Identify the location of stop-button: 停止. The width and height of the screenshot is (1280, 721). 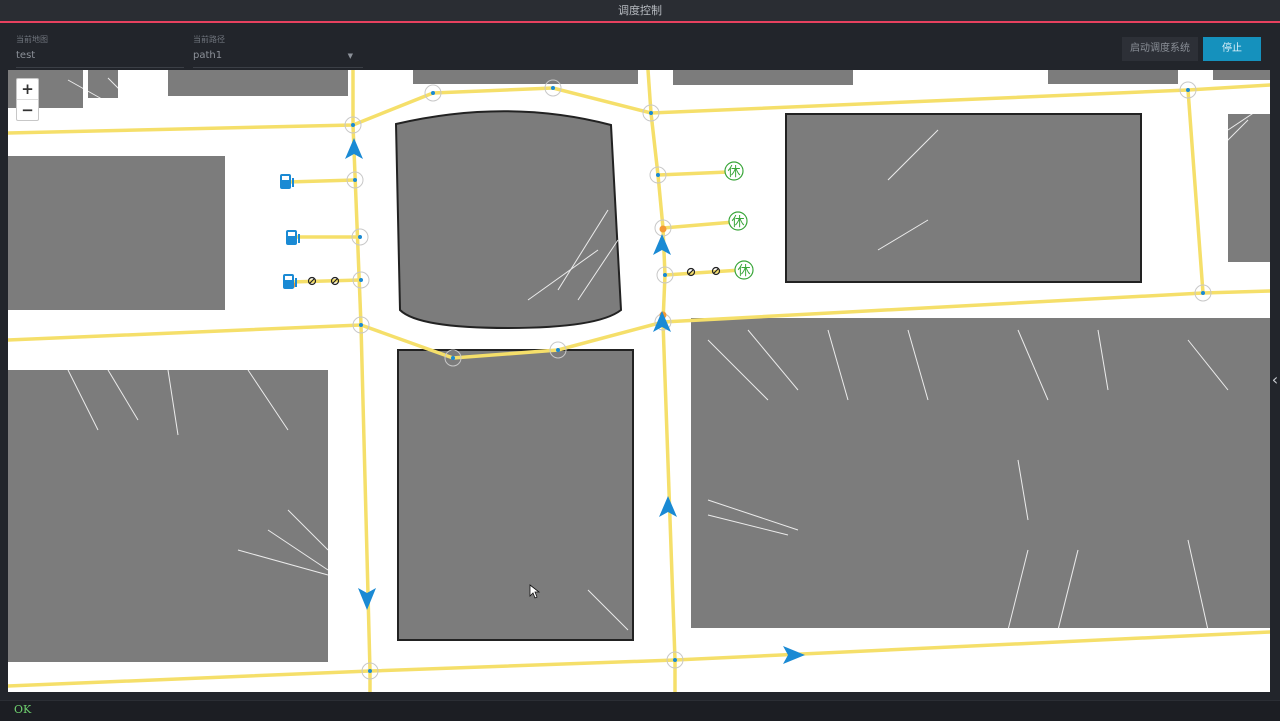
(1232, 49).